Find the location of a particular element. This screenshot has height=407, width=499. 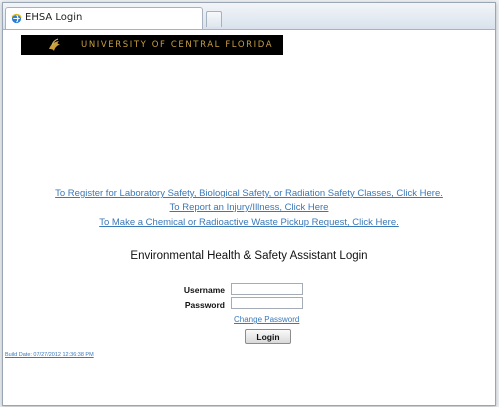

tab-bar: EHSA Login is located at coordinates (249, 16).